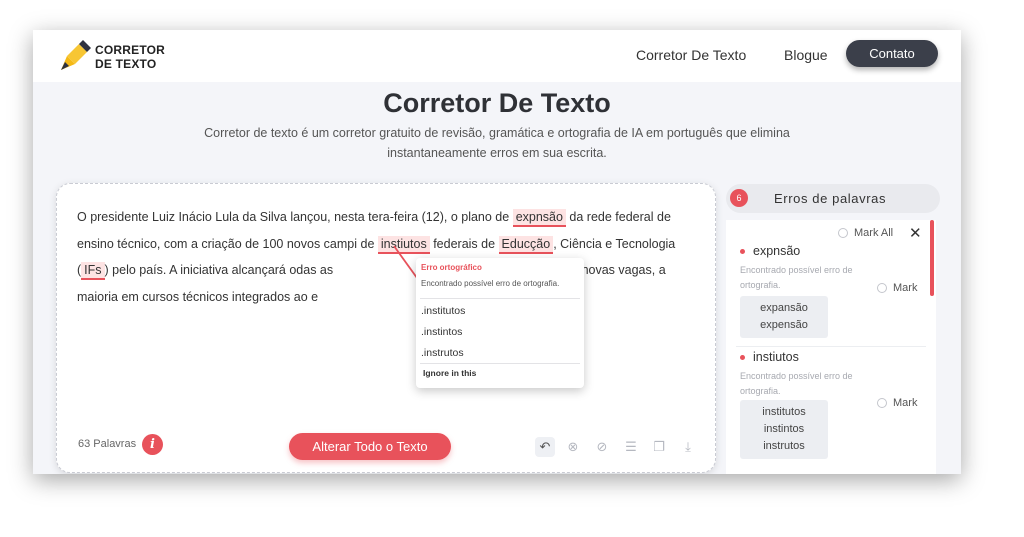 Image resolution: width=1024 pixels, height=537 pixels. I want to click on logo-line2: DE TEXTO, so click(126, 64).